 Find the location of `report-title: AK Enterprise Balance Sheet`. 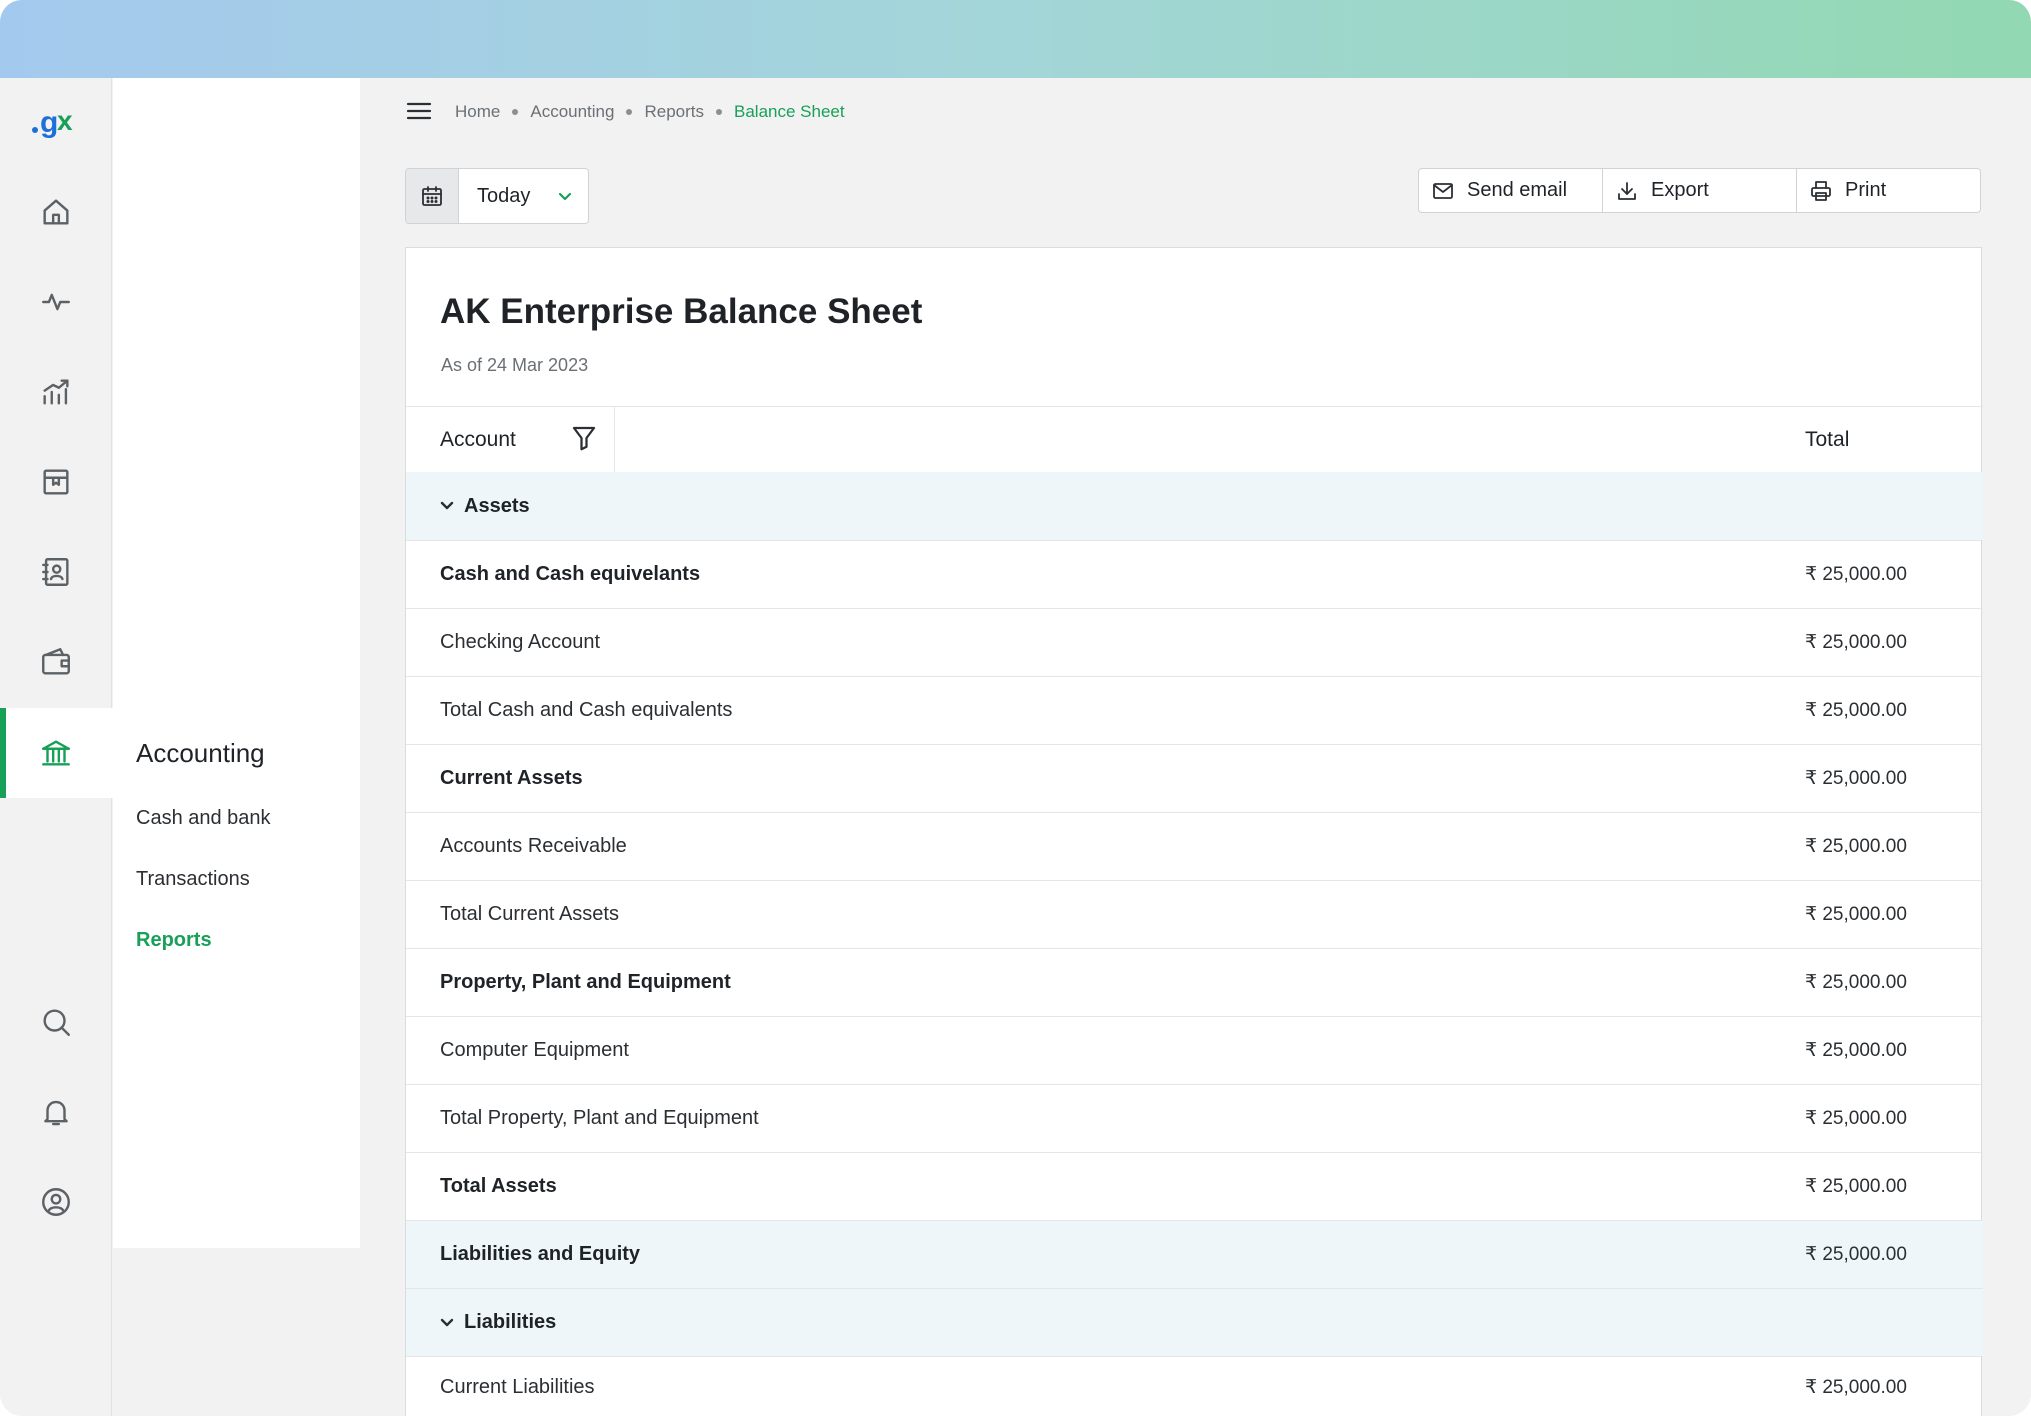

report-title: AK Enterprise Balance Sheet is located at coordinates (681, 311).